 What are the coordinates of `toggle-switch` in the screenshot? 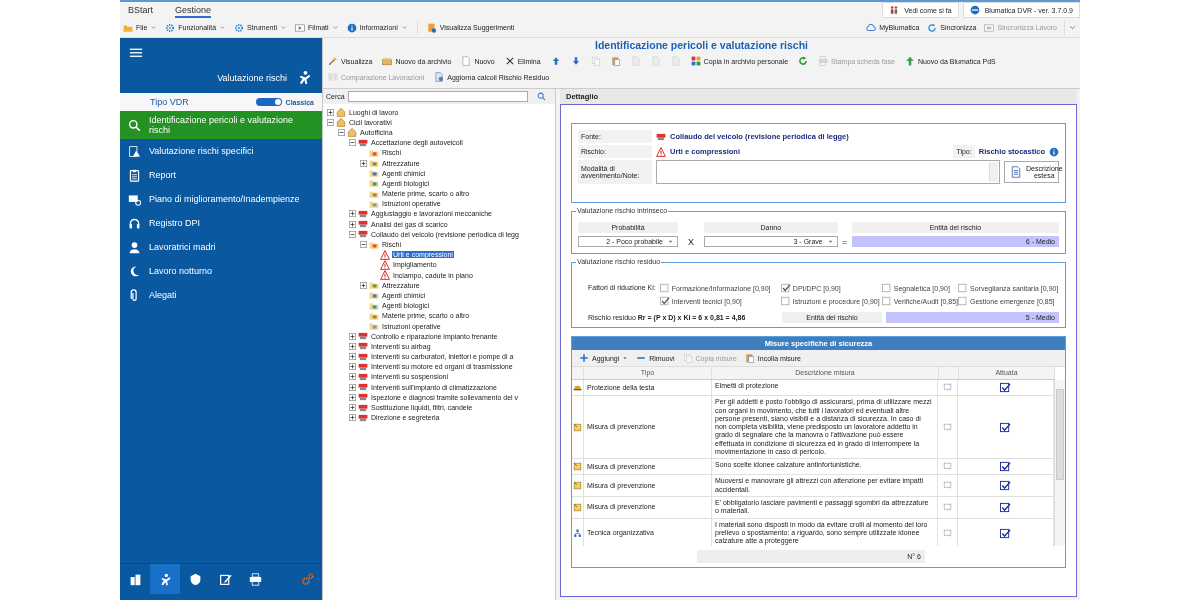 It's located at (268, 102).